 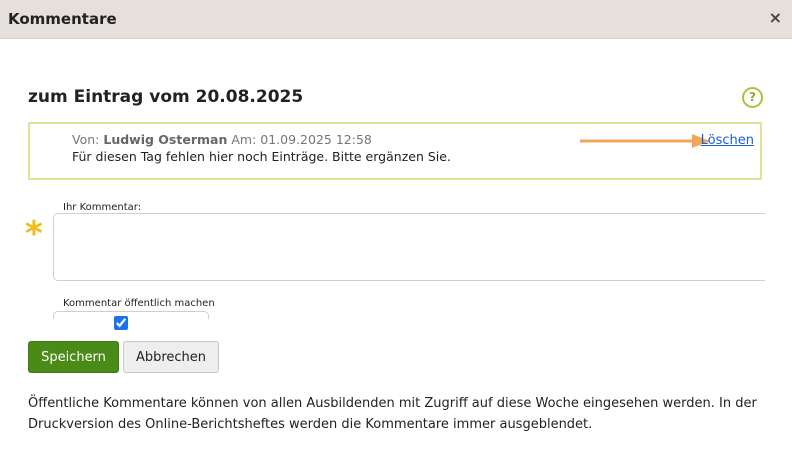 I want to click on help-icon: ?, so click(x=752, y=97).